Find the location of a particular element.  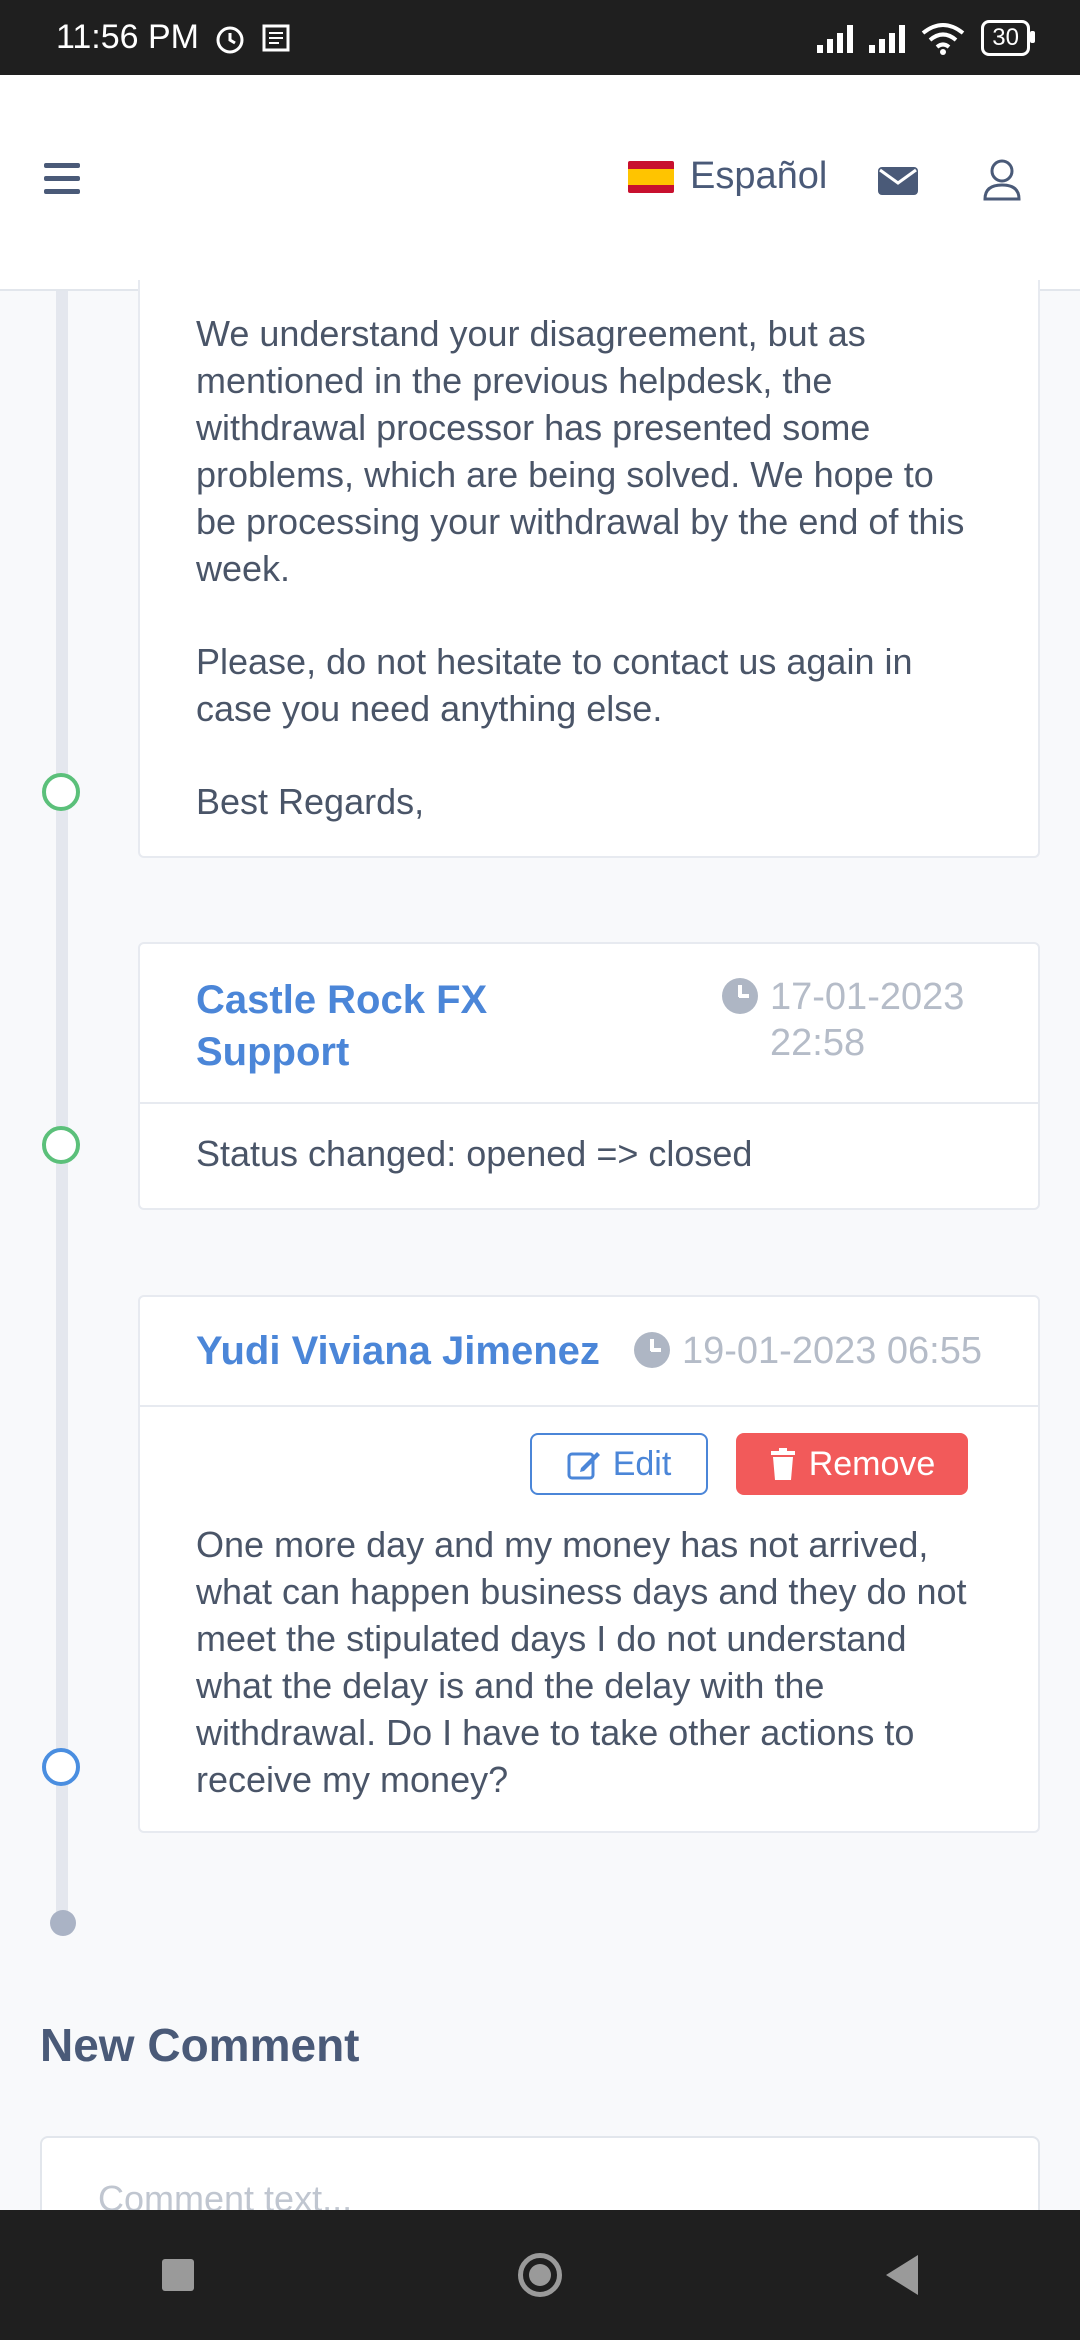

remove-button: Remove is located at coordinates (852, 1464).